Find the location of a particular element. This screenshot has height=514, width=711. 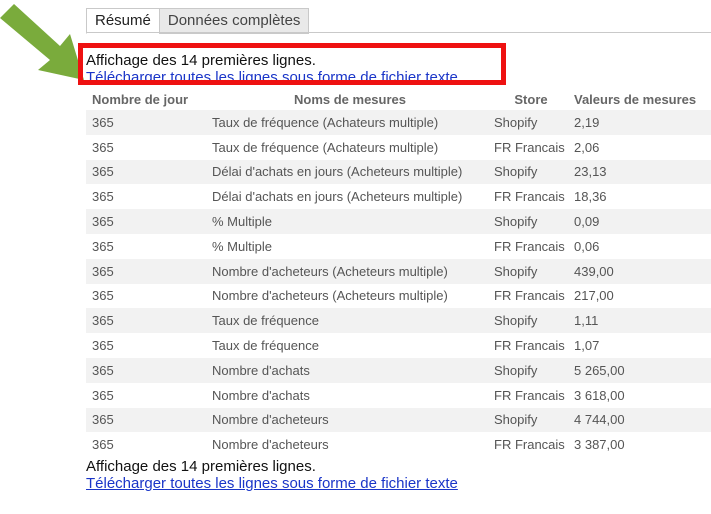

table-row: 365 Nombre d'acheteurs FR Francais 3 387,00 is located at coordinates (398, 445).